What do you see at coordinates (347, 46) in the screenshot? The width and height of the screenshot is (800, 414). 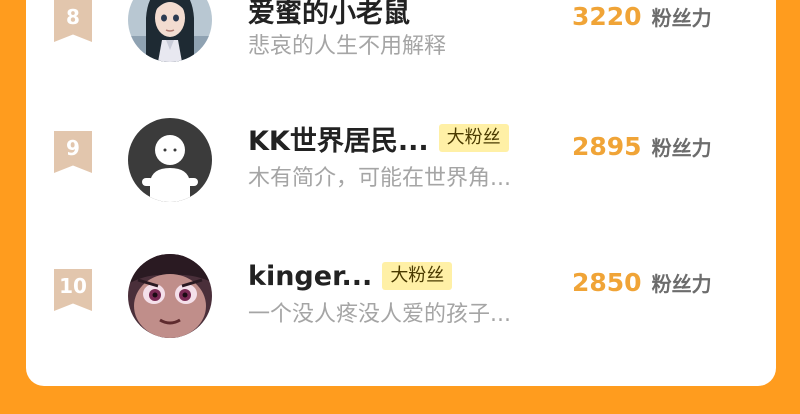 I see `user-bio: 悲哀的人生不用解释` at bounding box center [347, 46].